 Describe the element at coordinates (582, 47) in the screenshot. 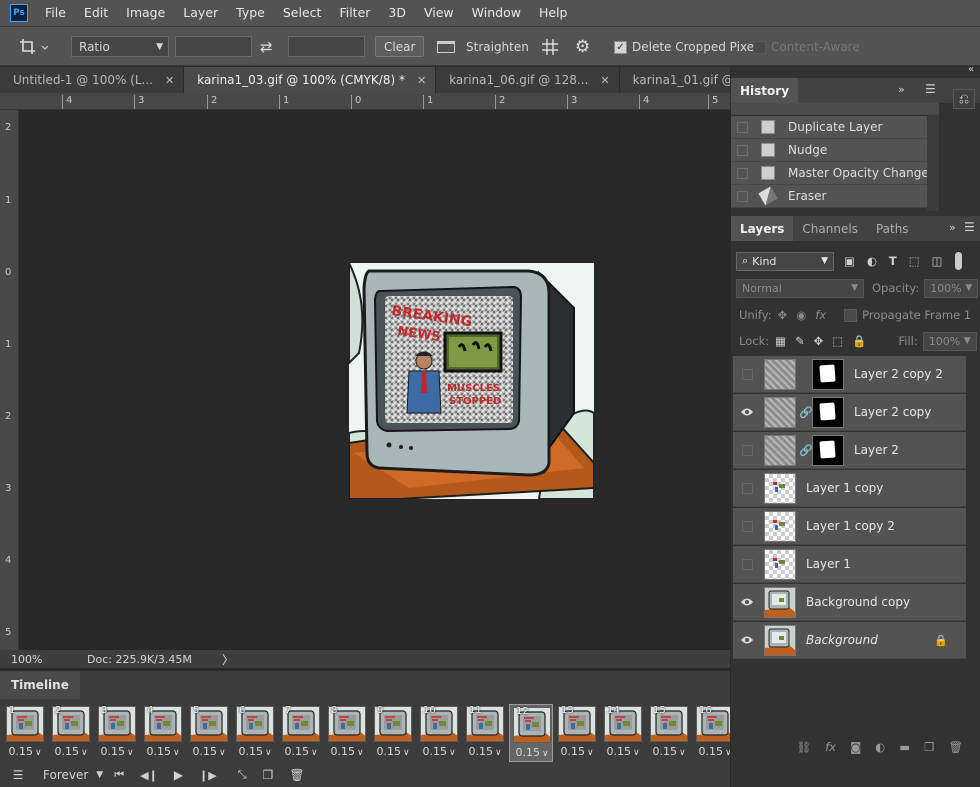

I see `gear-icon: ⚙` at that location.